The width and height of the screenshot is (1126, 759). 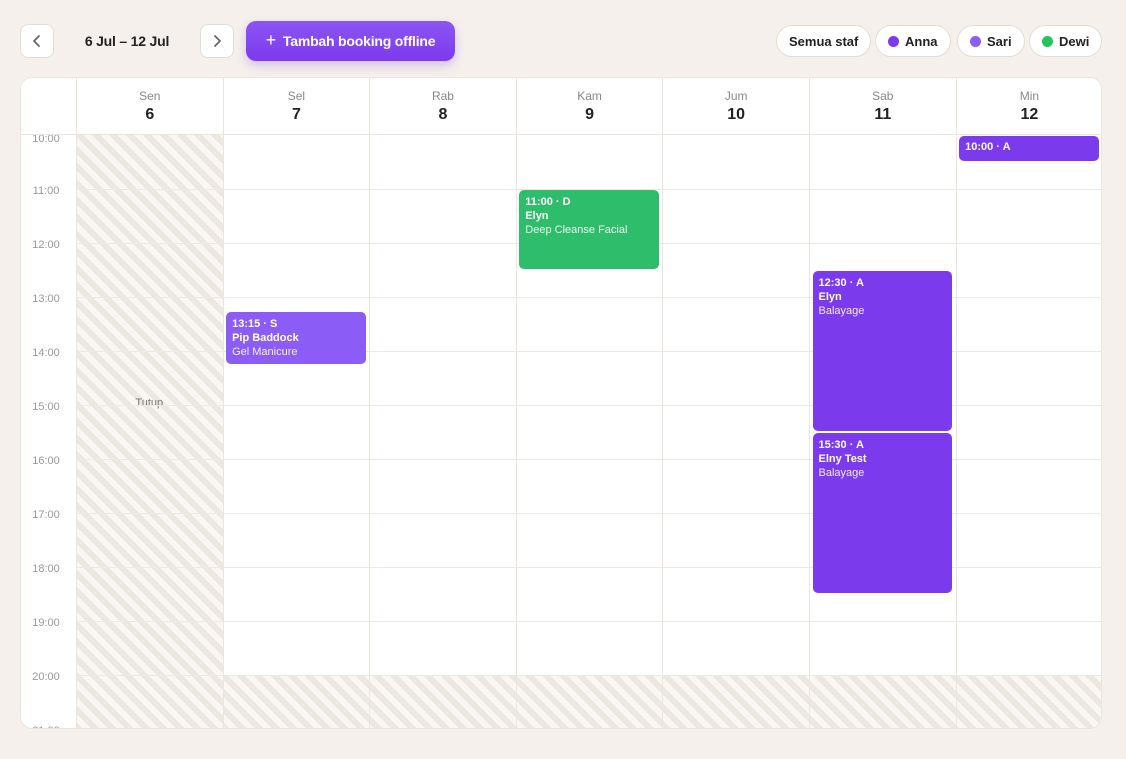 I want to click on day-header: Jum 10, so click(x=735, y=106).